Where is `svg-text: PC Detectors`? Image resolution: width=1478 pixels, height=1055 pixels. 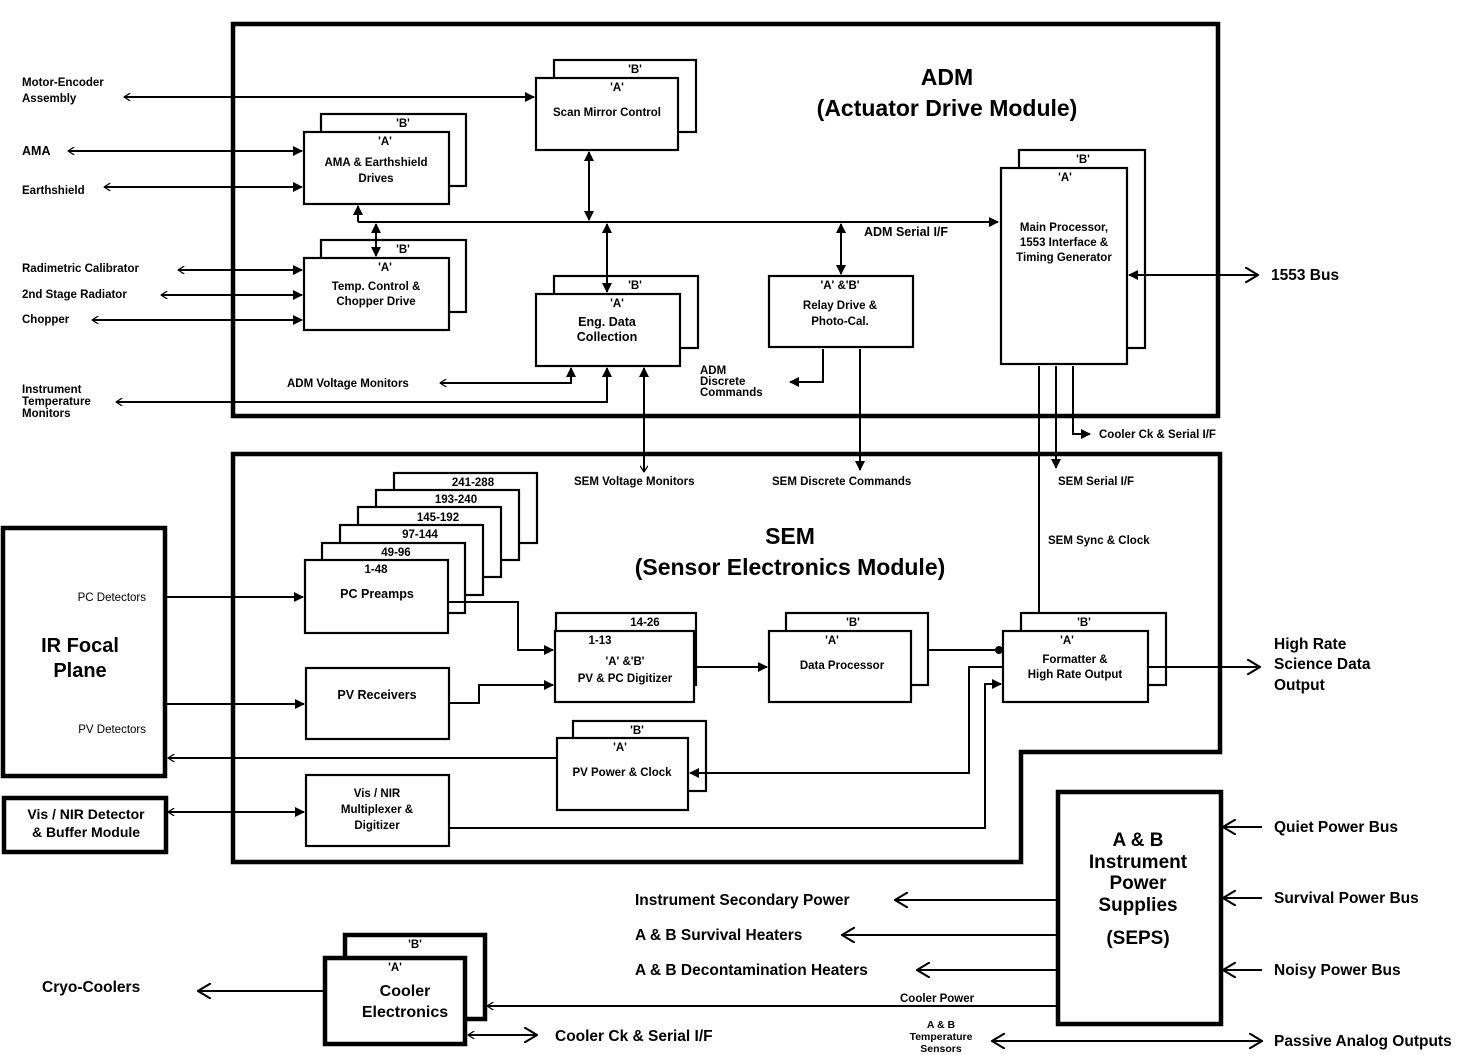
svg-text: PC Detectors is located at coordinates (112, 598).